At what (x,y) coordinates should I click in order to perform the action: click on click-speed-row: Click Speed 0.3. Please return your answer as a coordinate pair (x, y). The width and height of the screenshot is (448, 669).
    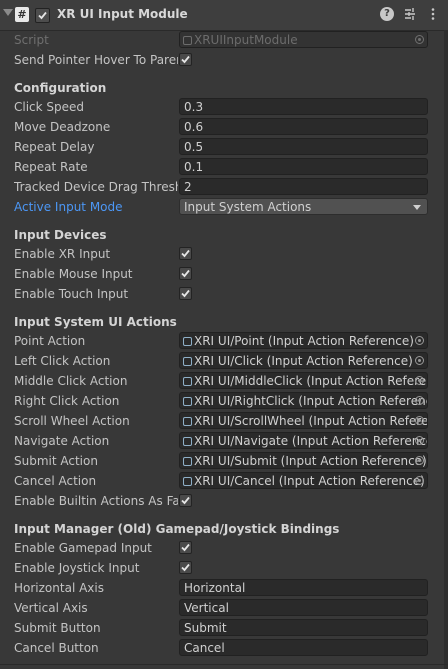
    Looking at the image, I should click on (224, 107).